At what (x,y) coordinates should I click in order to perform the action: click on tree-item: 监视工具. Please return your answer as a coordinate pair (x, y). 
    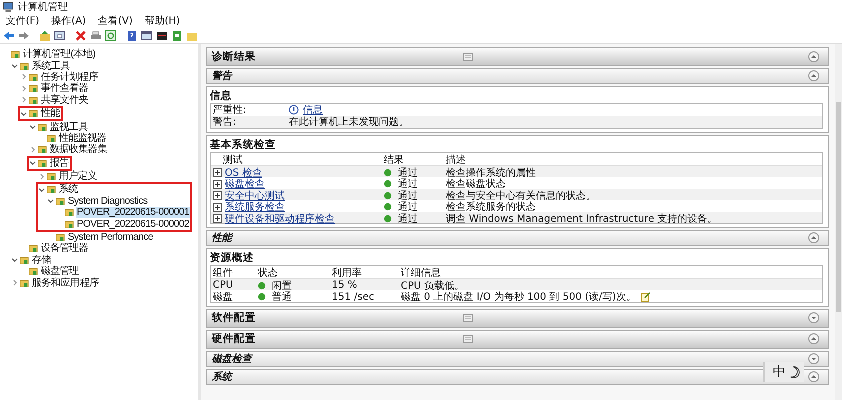
    Looking at the image, I should click on (99, 127).